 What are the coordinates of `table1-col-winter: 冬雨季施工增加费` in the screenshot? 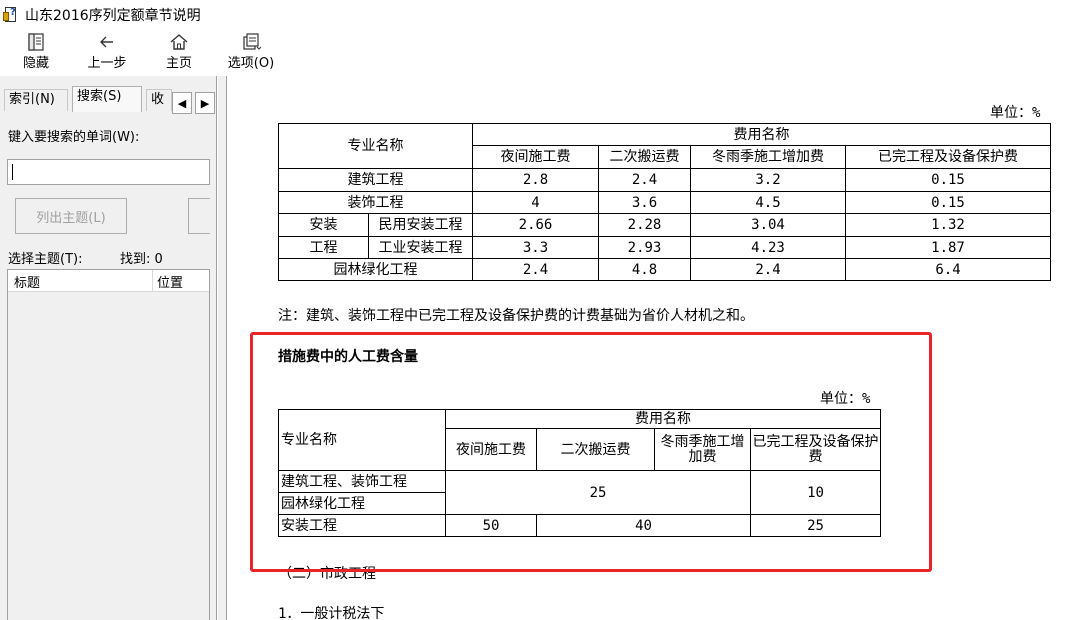 It's located at (768, 157).